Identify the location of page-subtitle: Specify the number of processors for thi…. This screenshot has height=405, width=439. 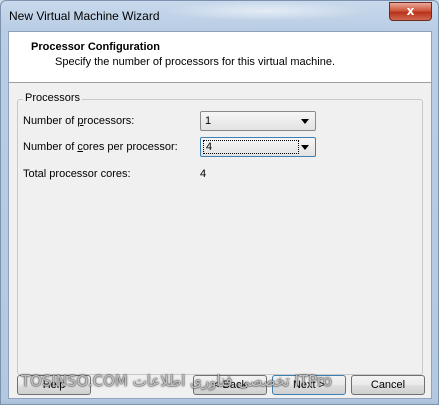
(195, 62).